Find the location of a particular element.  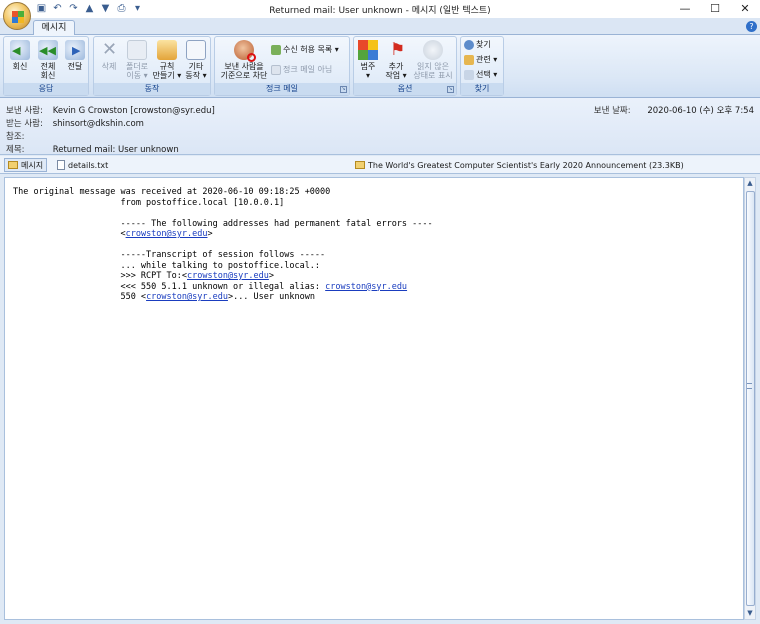

office-button is located at coordinates (17, 16).